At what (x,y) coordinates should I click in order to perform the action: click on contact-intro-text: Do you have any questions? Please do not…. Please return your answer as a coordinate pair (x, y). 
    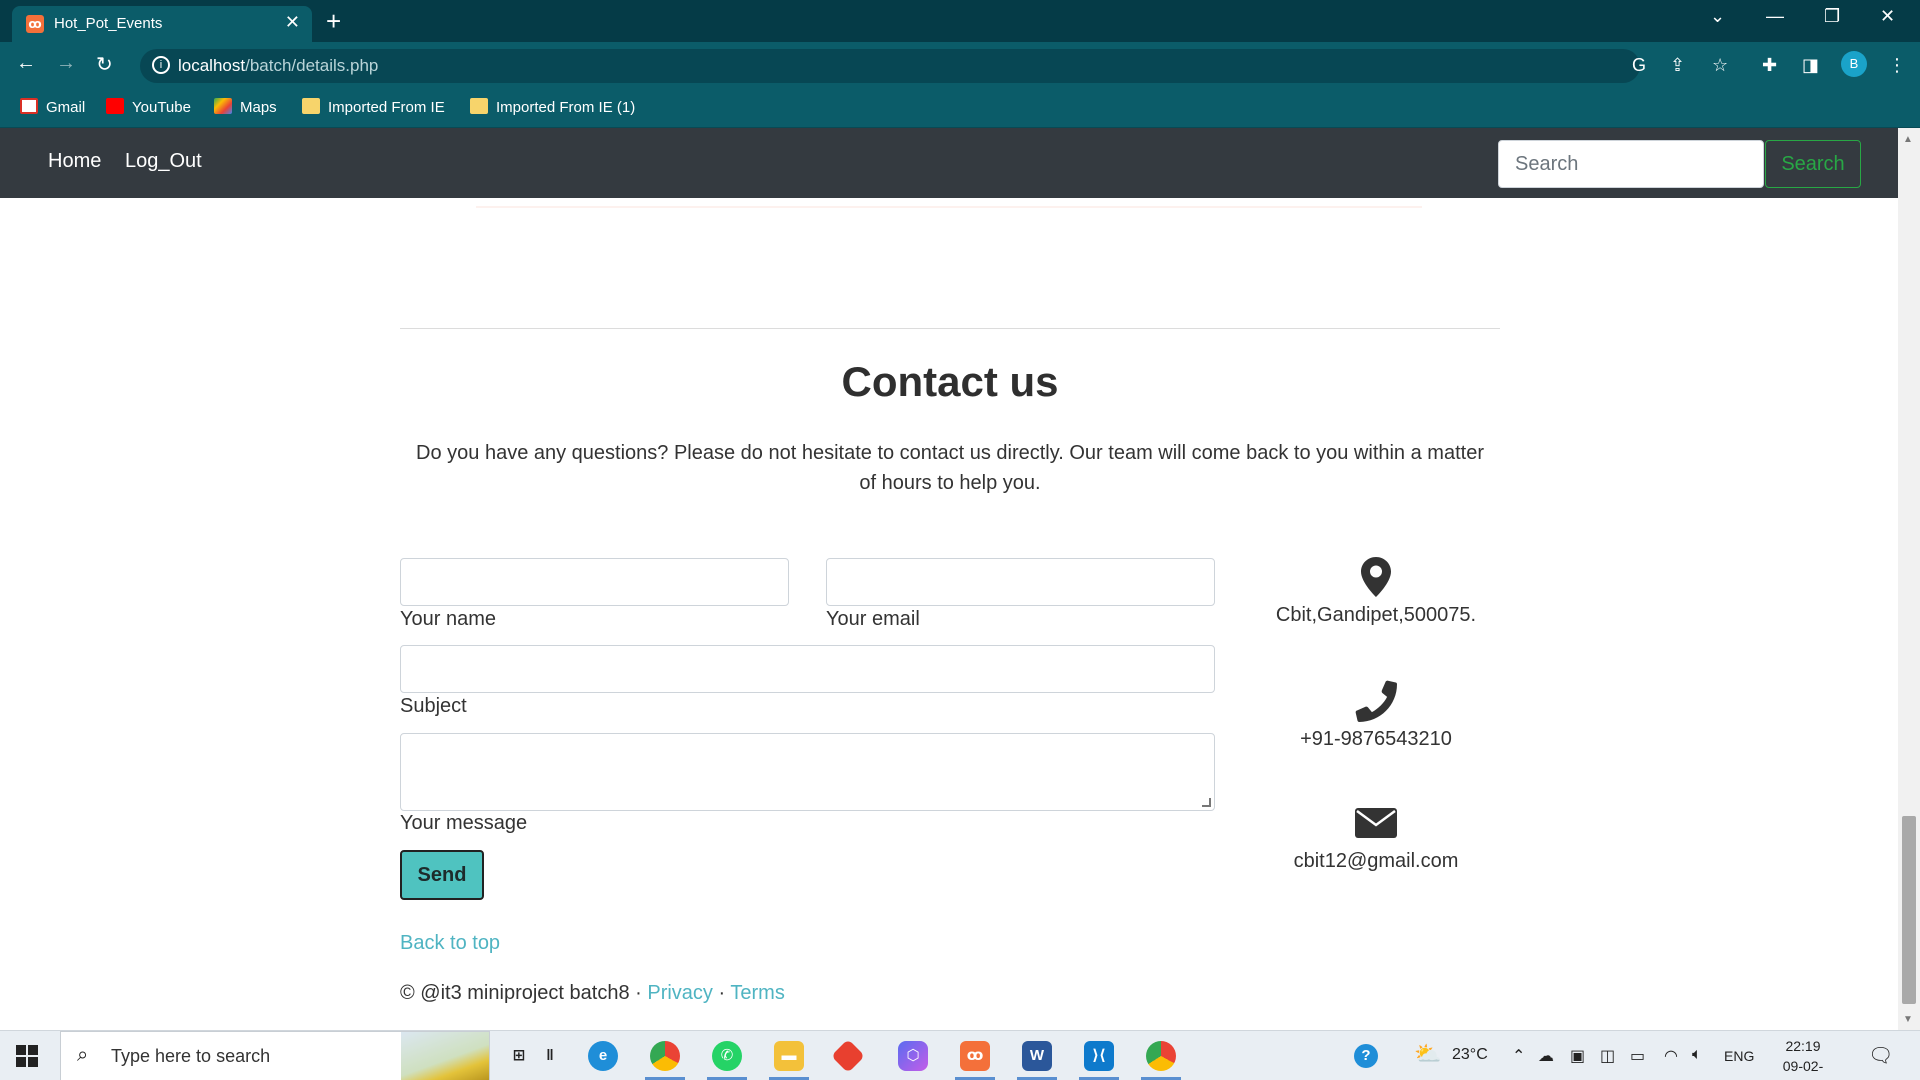
    Looking at the image, I should click on (950, 468).